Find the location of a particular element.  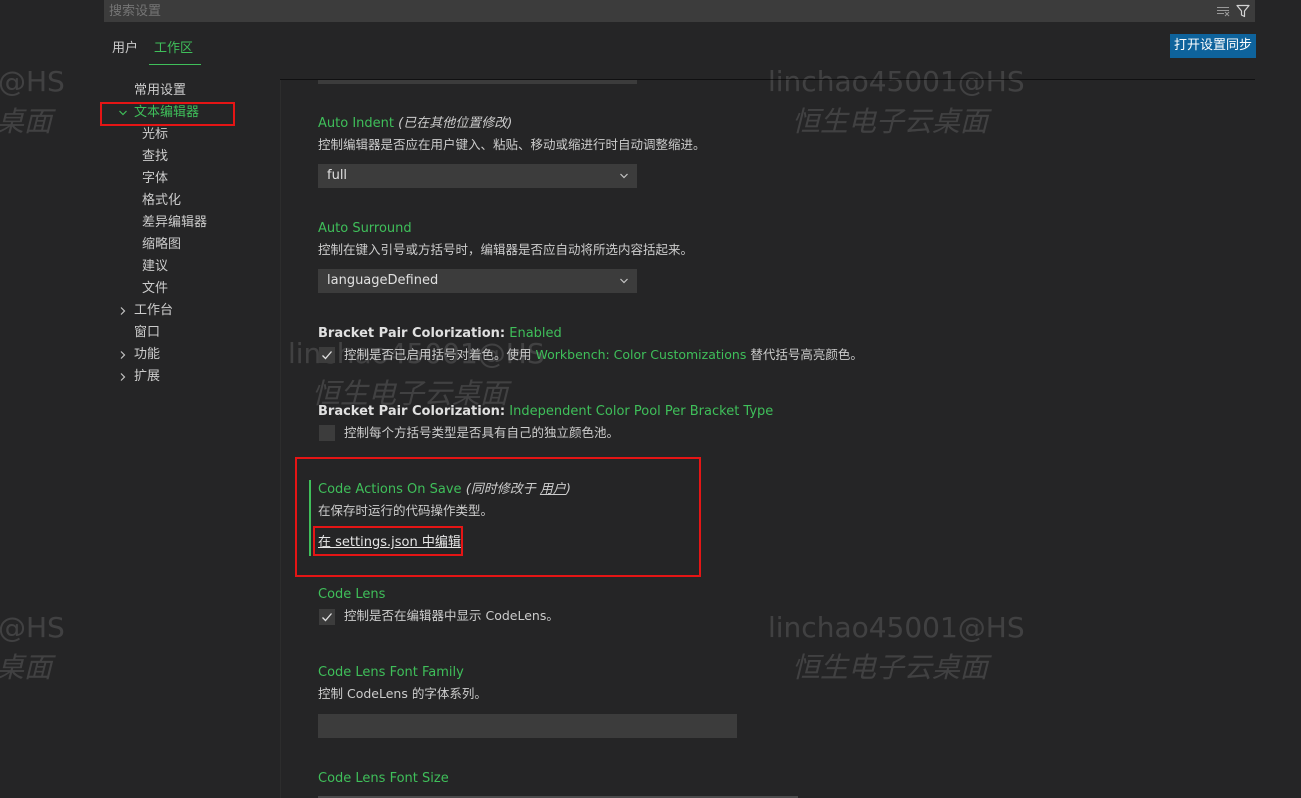

toc-item-suggestions: 建议 is located at coordinates (155, 267).